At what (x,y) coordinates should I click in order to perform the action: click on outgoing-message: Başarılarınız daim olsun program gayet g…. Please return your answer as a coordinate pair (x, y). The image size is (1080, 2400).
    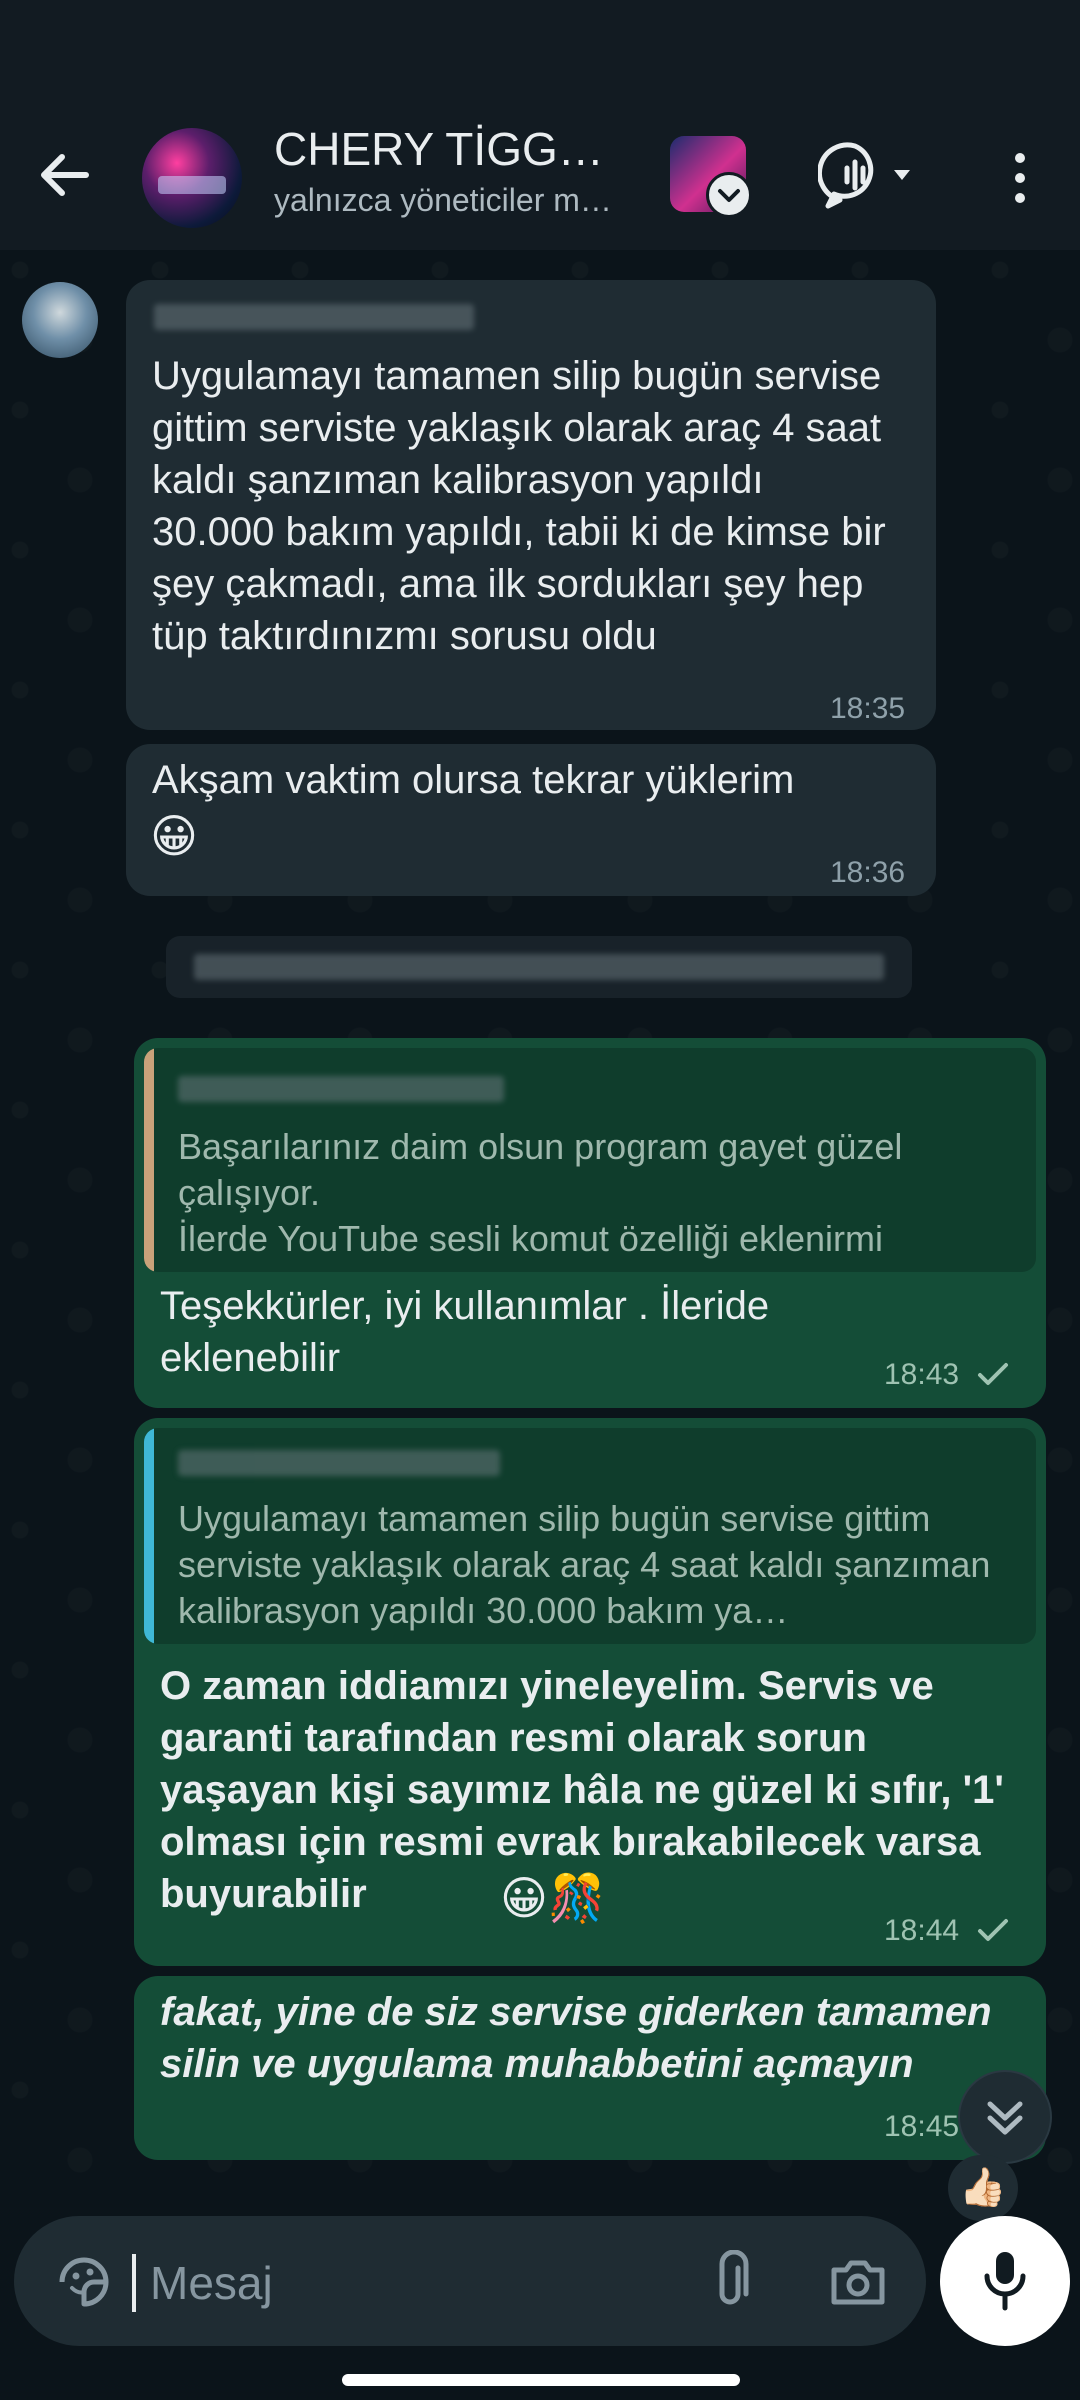
    Looking at the image, I should click on (590, 1223).